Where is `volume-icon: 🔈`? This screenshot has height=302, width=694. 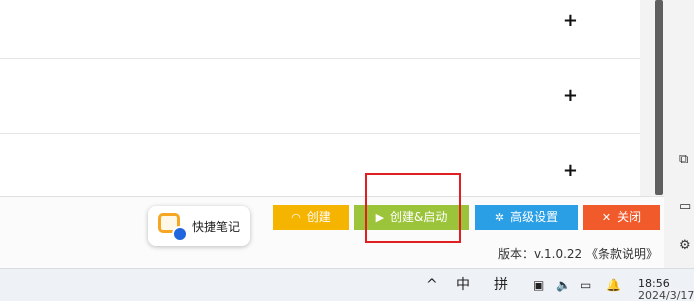
volume-icon: 🔈 is located at coordinates (563, 285).